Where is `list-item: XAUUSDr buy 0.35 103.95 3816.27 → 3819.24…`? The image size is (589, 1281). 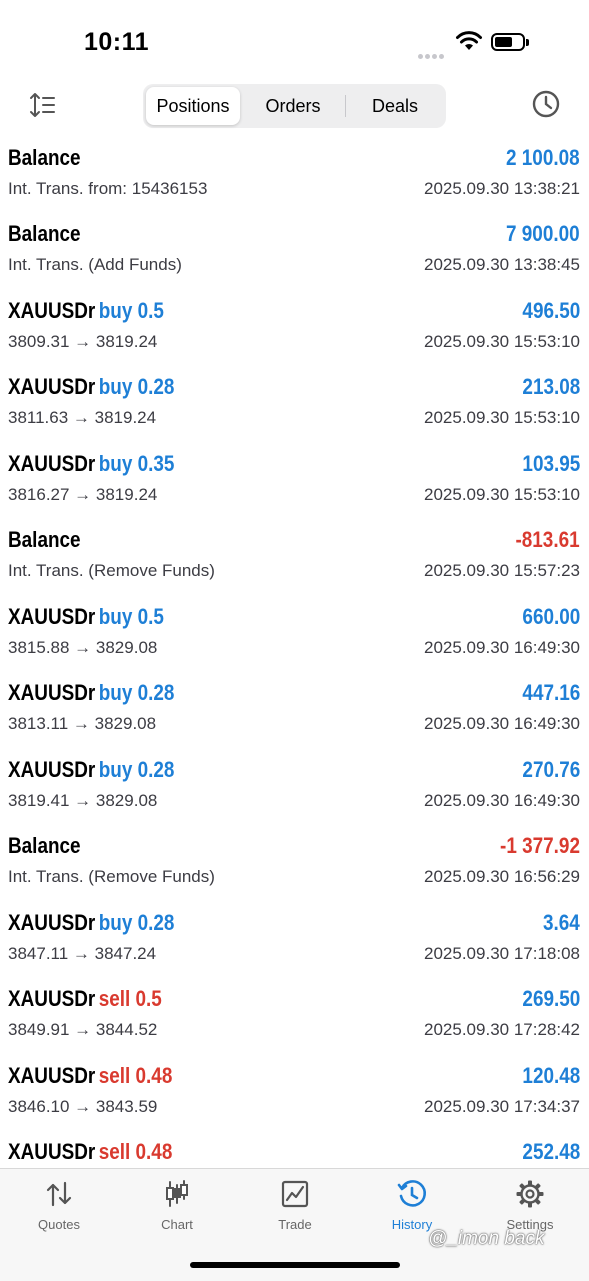 list-item: XAUUSDr buy 0.35 103.95 3816.27 → 3819.24… is located at coordinates (294, 484).